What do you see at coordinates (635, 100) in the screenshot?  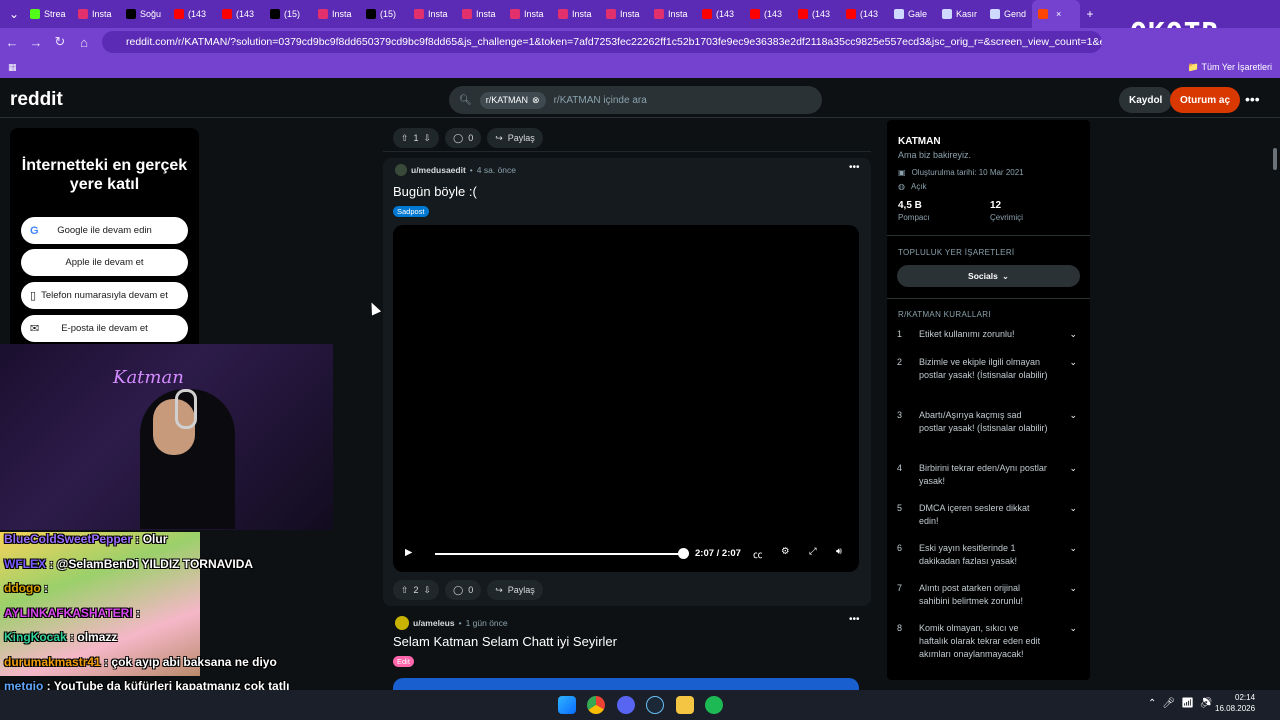 I see `search-input: 🔍︎ r/KATMAN ⊗ r/KATMAN içinde ara` at bounding box center [635, 100].